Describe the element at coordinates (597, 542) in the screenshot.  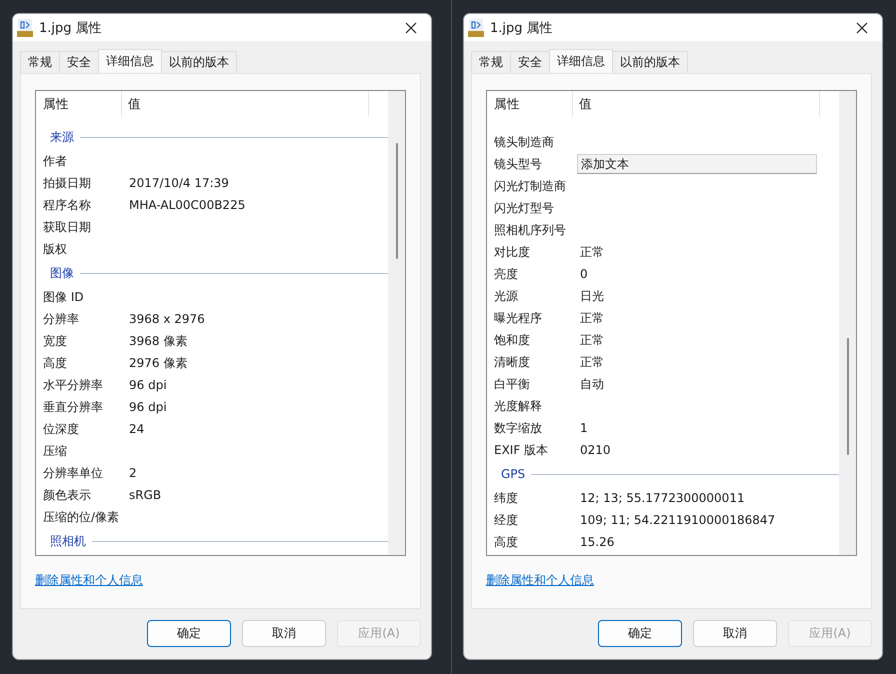
I see `property-value: 15.26` at that location.